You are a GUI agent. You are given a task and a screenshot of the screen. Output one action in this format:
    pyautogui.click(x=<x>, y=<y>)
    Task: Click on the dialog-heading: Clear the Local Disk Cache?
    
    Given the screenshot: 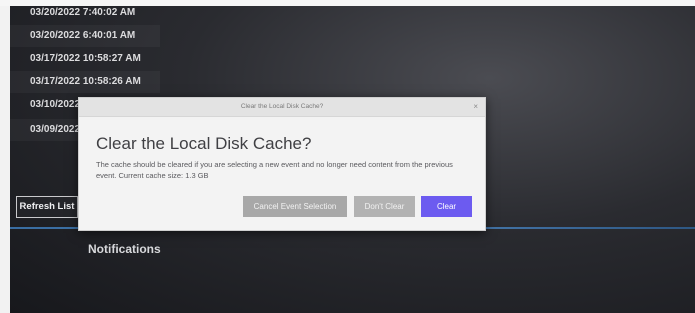 What is the action you would take?
    pyautogui.click(x=204, y=143)
    